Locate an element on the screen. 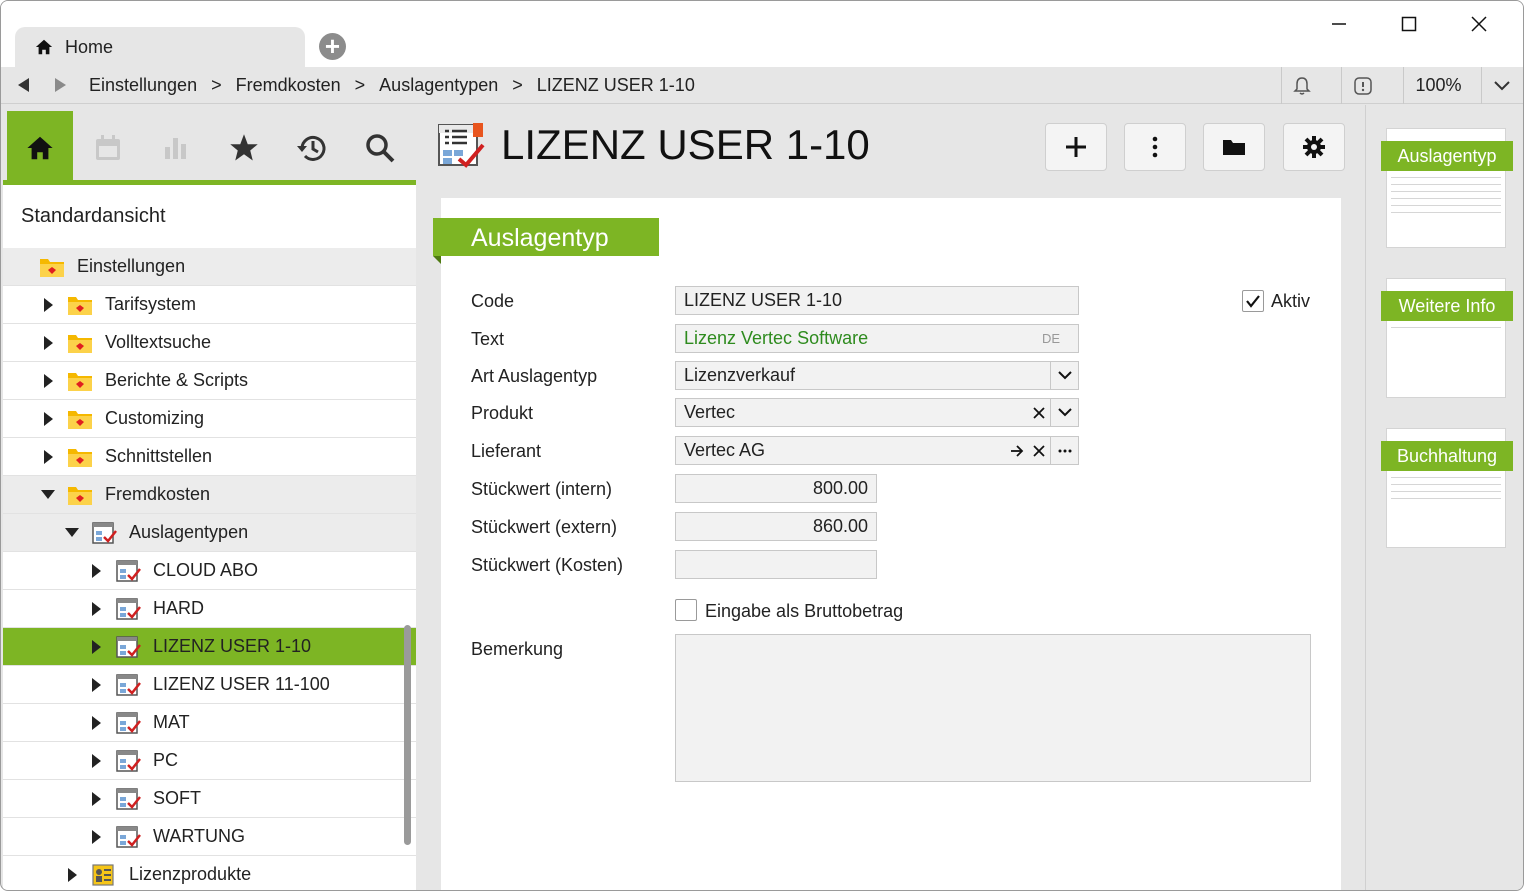 The image size is (1524, 891). tree-scrollbar is located at coordinates (407, 735).